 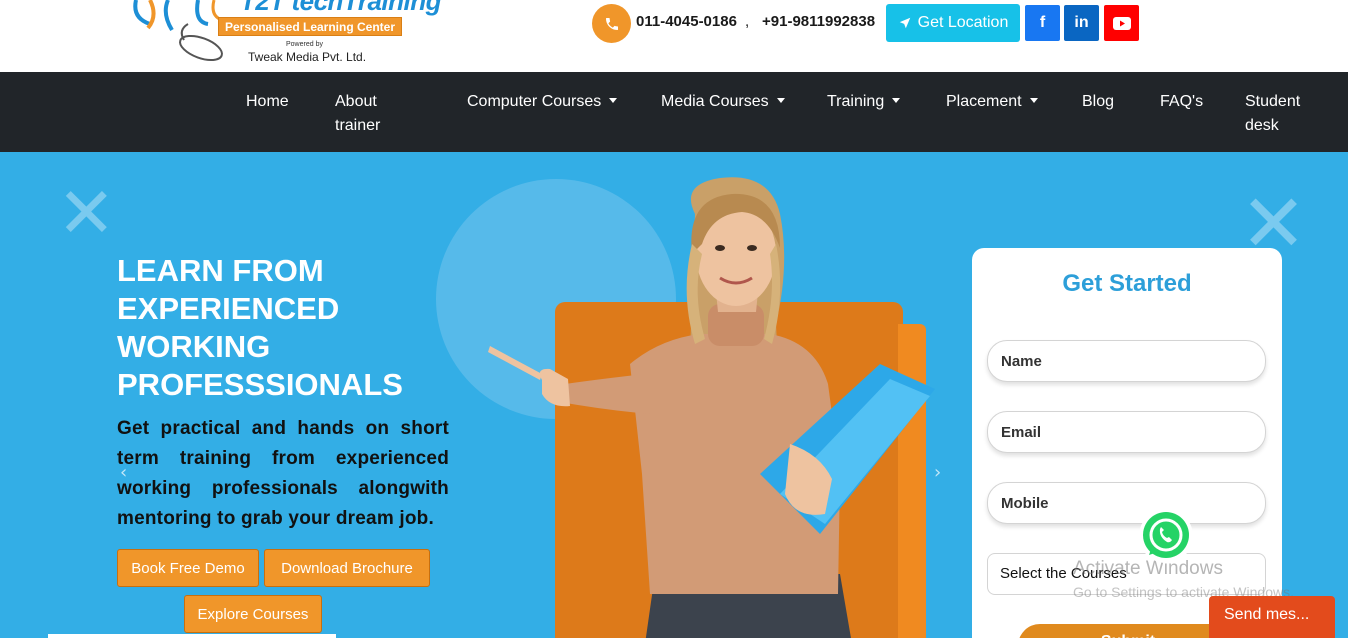 What do you see at coordinates (356, 101) in the screenshot?
I see `nav-about-label: About` at bounding box center [356, 101].